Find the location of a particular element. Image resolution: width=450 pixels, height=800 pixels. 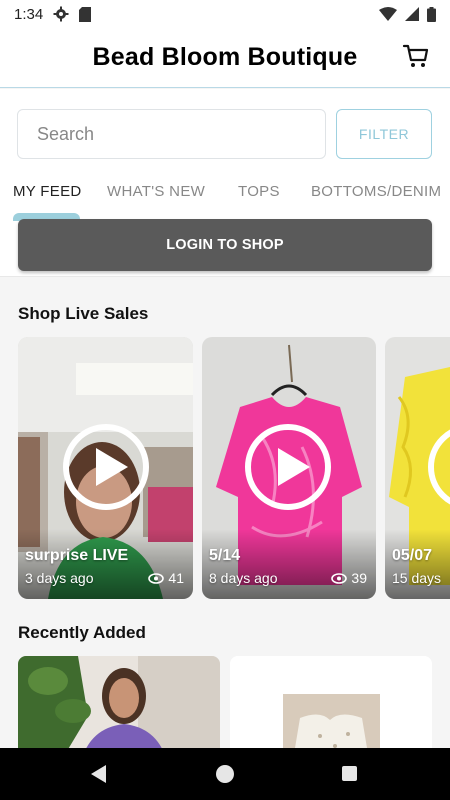

live-sale-card: surprise LIVE 3 days ago 41 is located at coordinates (105, 468).